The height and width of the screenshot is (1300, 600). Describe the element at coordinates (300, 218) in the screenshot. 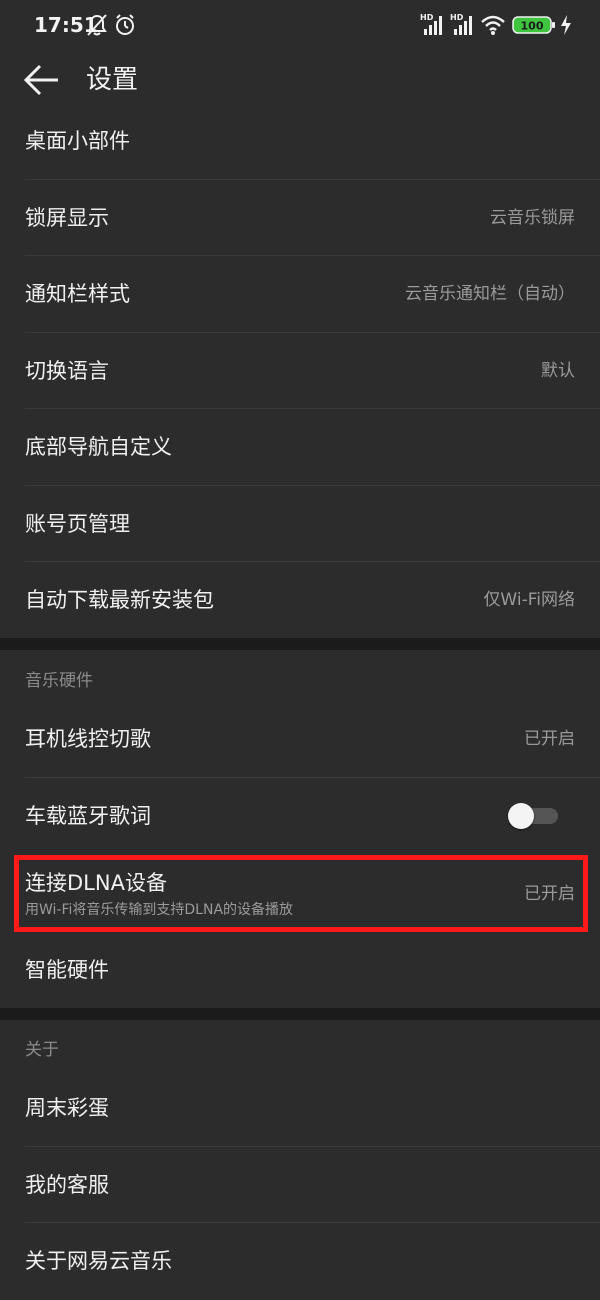

I see `settings-item-lockscreen-display: 锁屏显示 云音乐锁屏` at that location.